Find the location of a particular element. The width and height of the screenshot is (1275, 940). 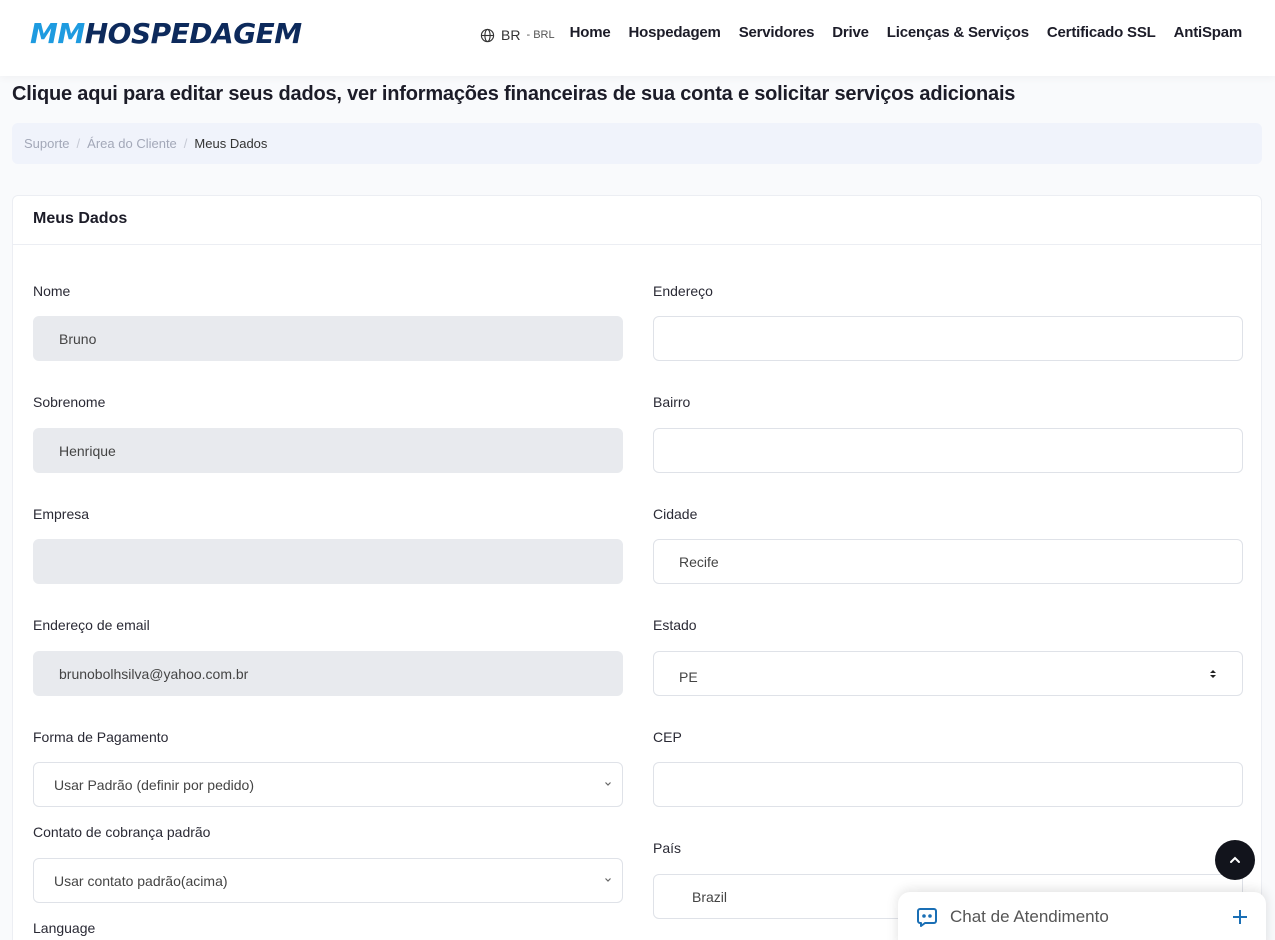

nav-antispam: AntiSpam is located at coordinates (1208, 32).